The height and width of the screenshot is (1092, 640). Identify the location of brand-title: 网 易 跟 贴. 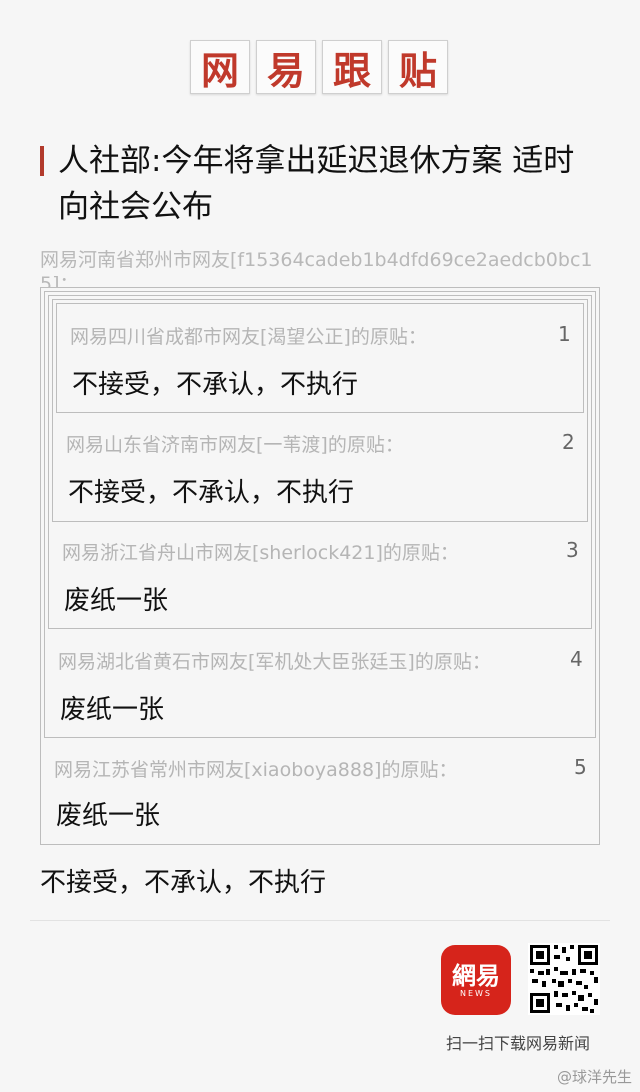
(319, 67).